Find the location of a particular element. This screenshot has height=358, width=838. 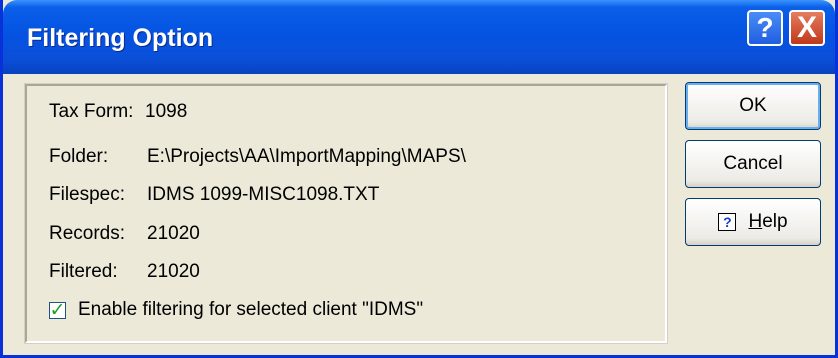

help-button: ? Help is located at coordinates (753, 222).